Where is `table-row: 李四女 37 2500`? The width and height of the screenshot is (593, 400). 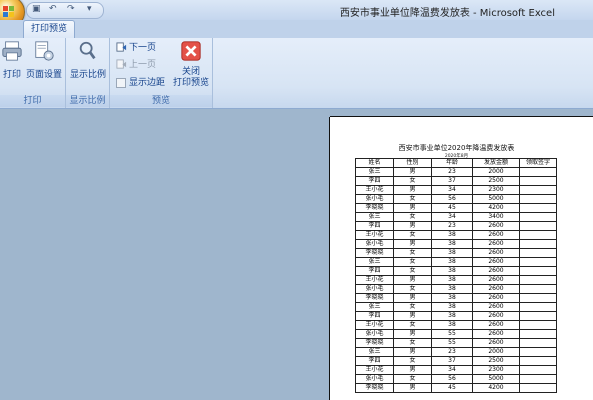 table-row: 李四女 37 2500 is located at coordinates (456, 181).